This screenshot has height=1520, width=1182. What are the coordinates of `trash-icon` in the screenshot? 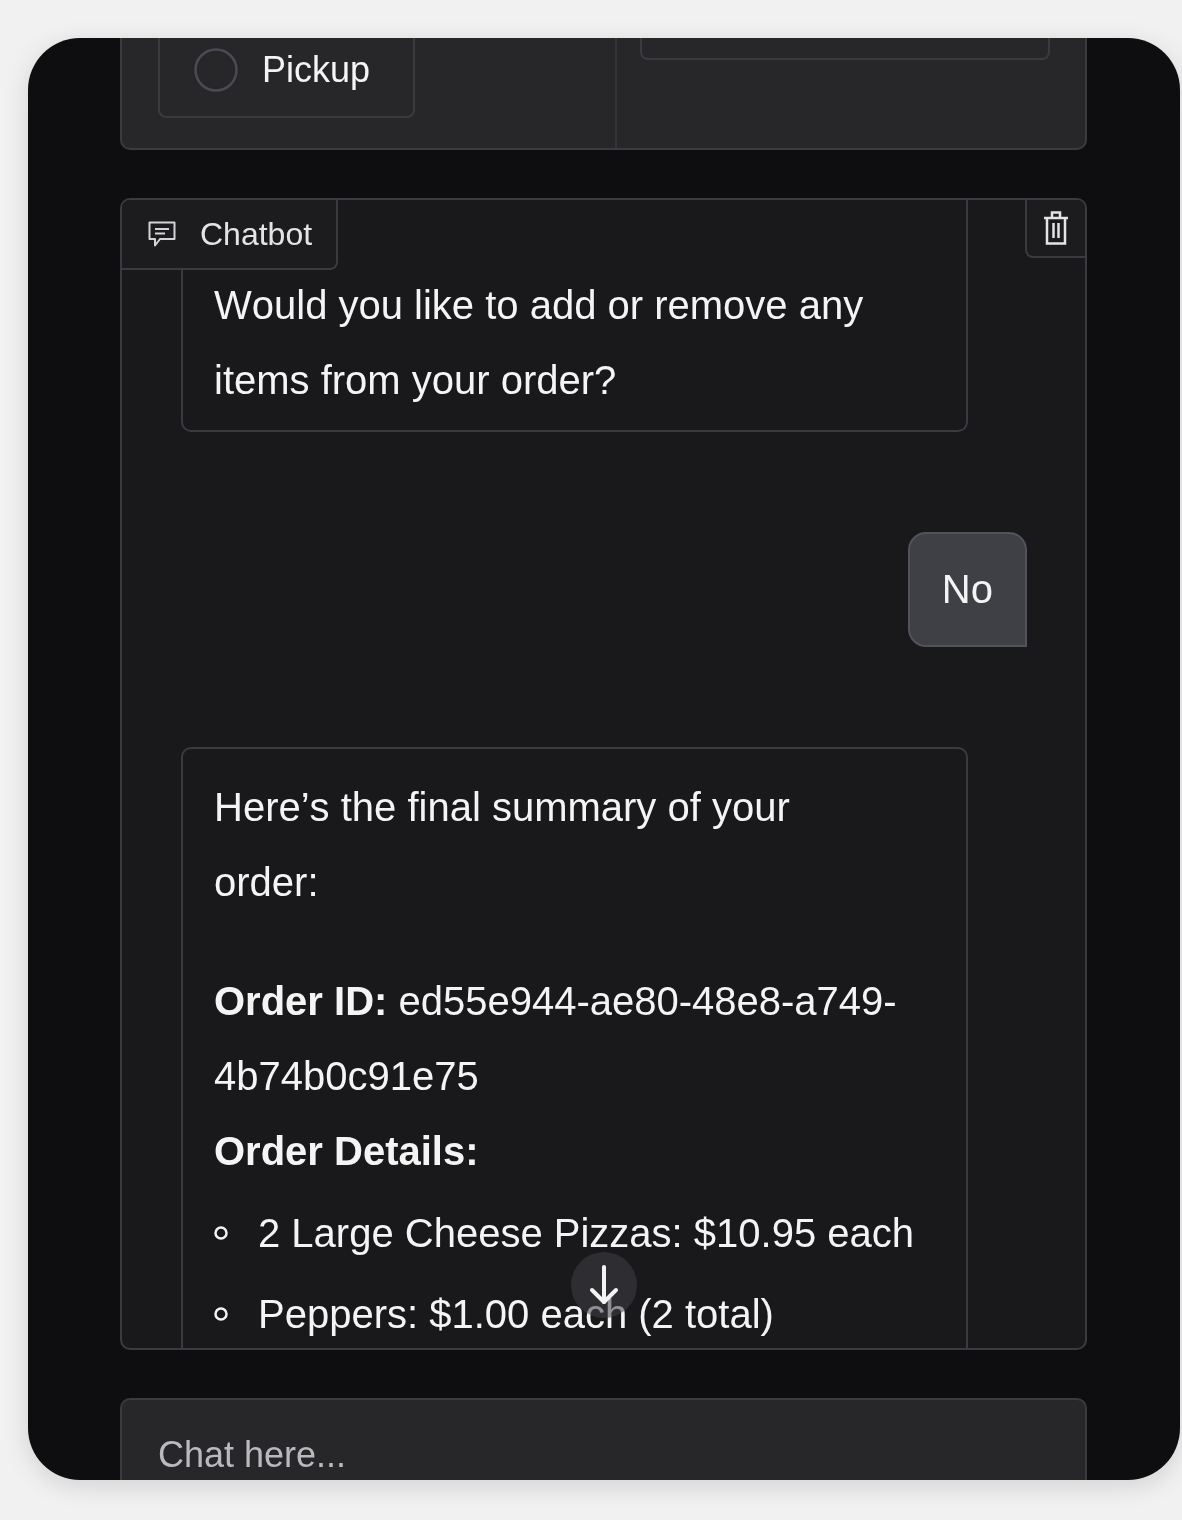 It's located at (1056, 228).